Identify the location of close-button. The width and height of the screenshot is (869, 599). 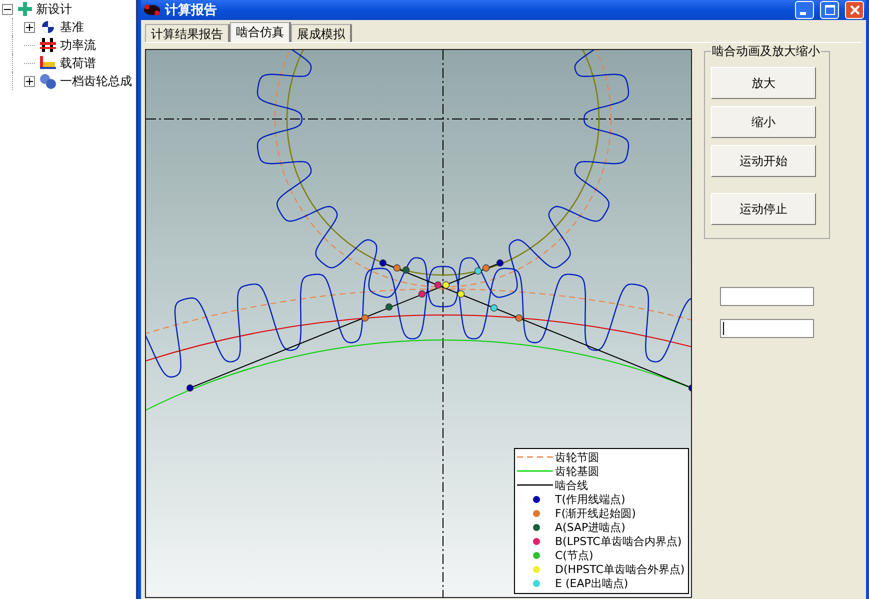
(854, 10).